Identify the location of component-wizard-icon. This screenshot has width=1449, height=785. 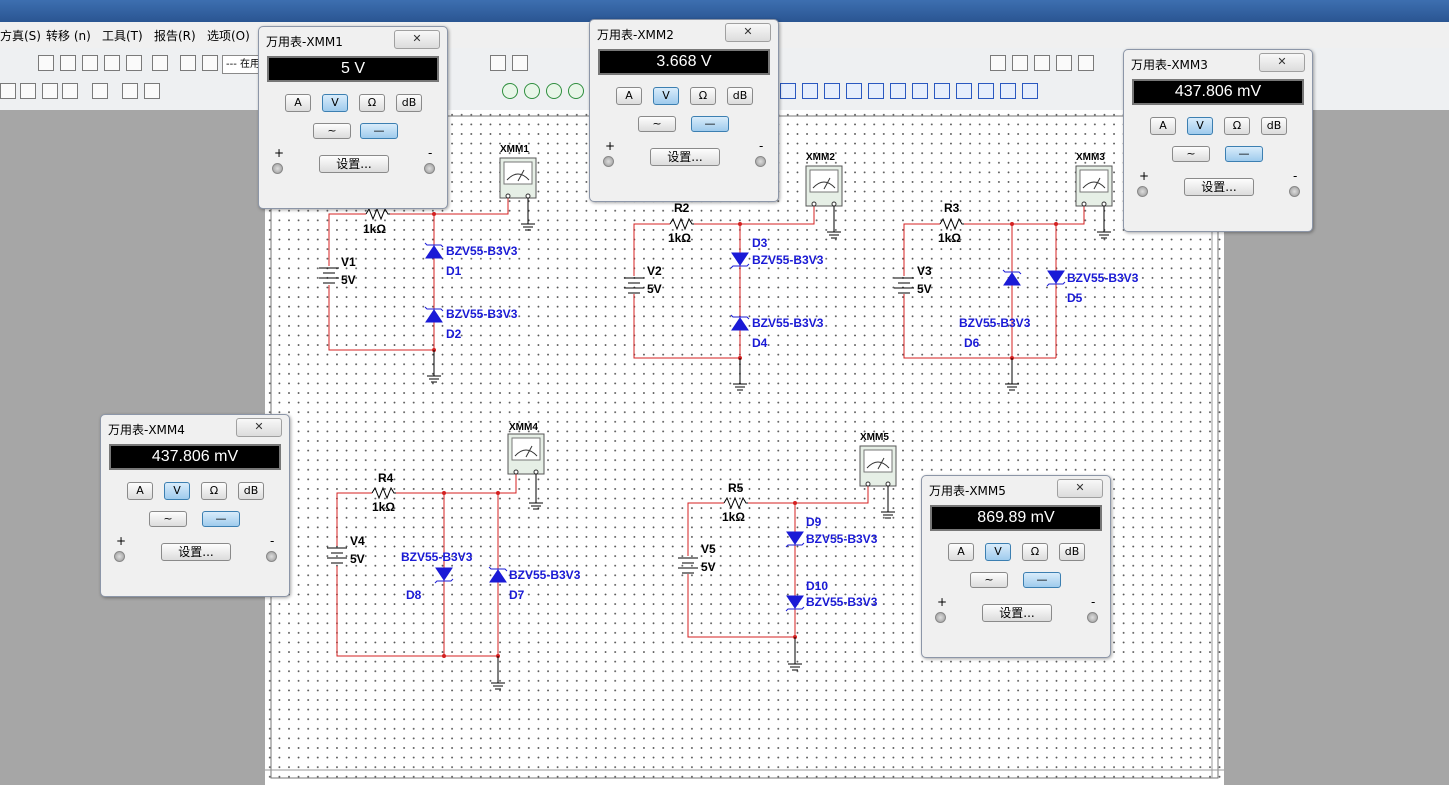
(188, 63).